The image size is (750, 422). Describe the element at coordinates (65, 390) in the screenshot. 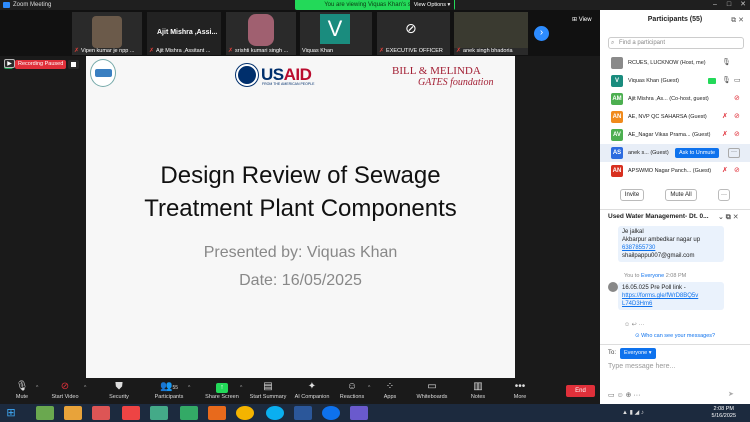

I see `start-video-button: ⊘ Start Video` at that location.